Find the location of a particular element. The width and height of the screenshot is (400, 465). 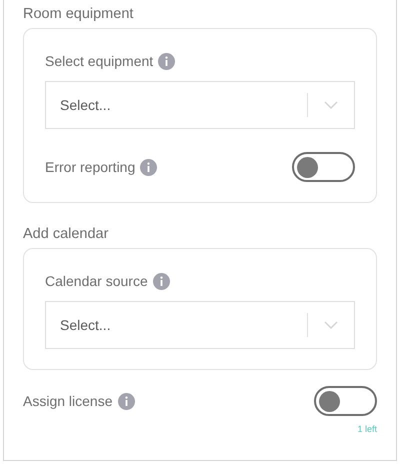

field-label: Select equipment is located at coordinates (99, 61).